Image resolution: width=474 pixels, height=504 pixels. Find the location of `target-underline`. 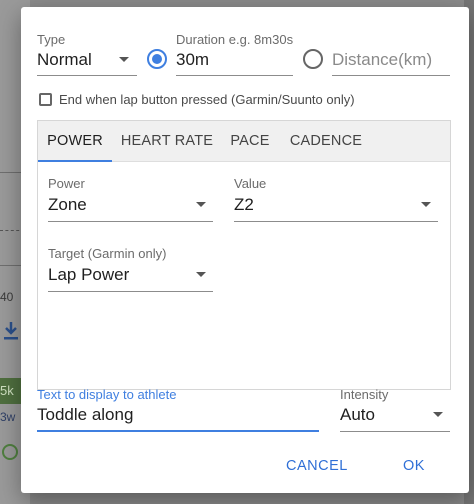

target-underline is located at coordinates (130, 291).